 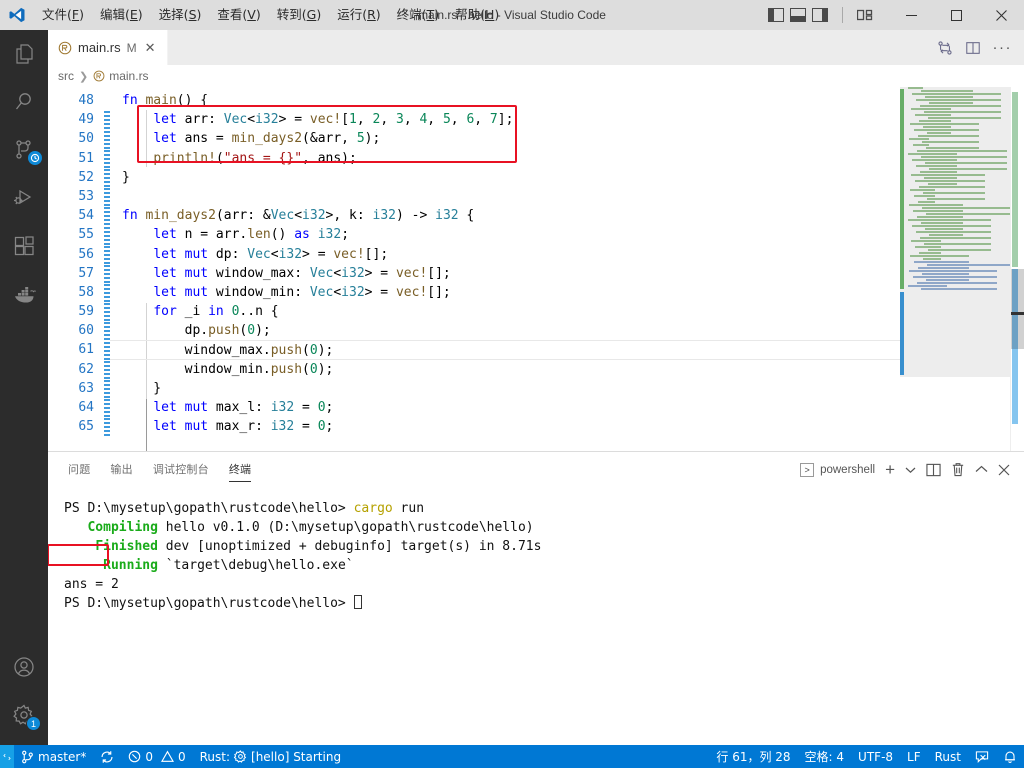 What do you see at coordinates (567, 311) in the screenshot?
I see `code-line: for _i in 0..n {` at bounding box center [567, 311].